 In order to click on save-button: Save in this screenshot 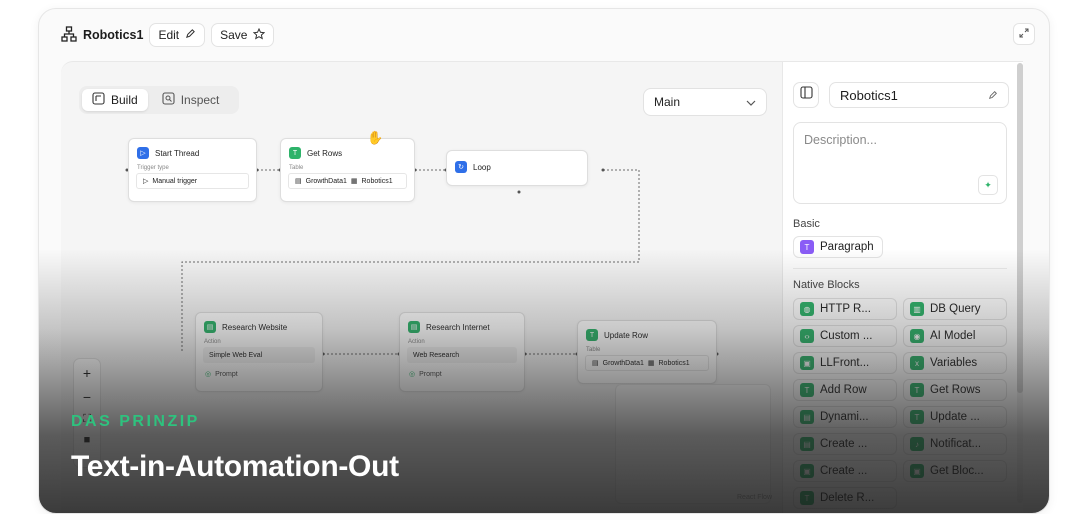, I will do `click(243, 35)`.